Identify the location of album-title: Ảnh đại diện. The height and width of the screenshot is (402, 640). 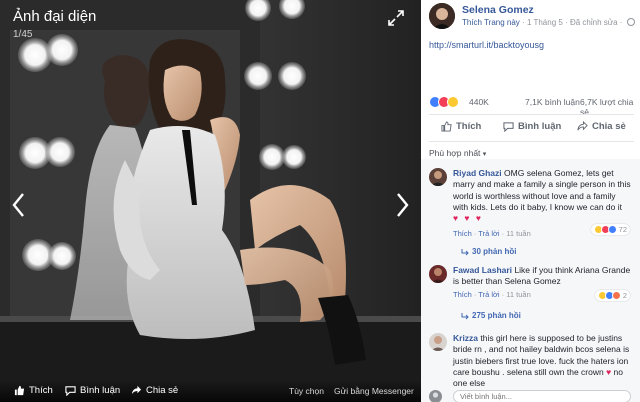
(55, 16).